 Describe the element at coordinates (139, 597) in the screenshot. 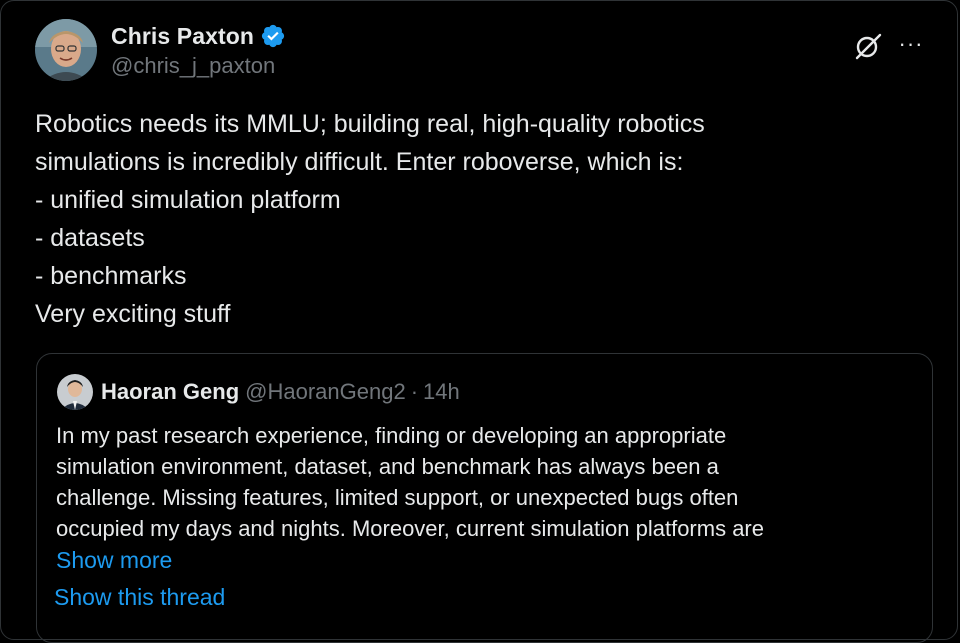

I see `show-thread-link: Show this thread` at that location.